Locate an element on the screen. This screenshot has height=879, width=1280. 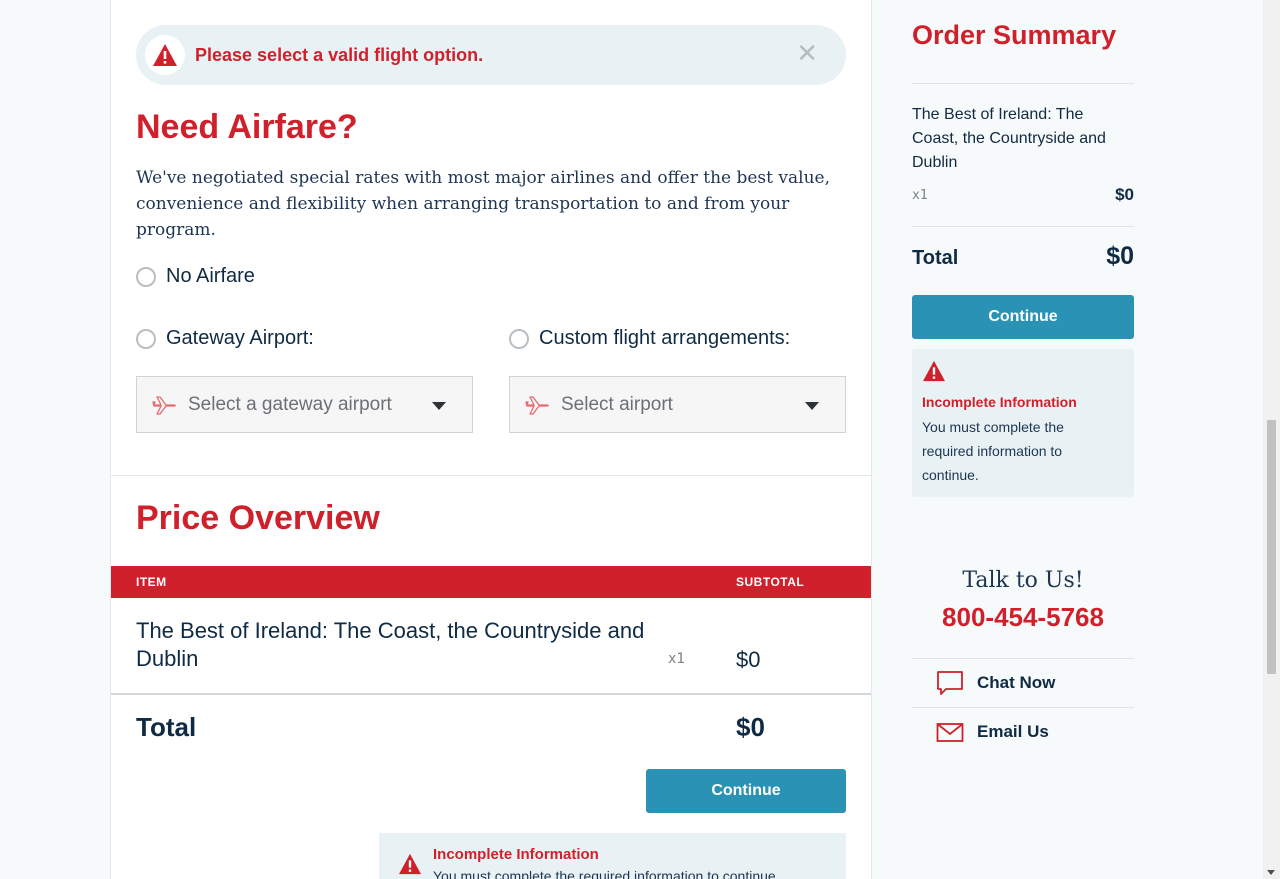
continue-button: Continue is located at coordinates (746, 791).